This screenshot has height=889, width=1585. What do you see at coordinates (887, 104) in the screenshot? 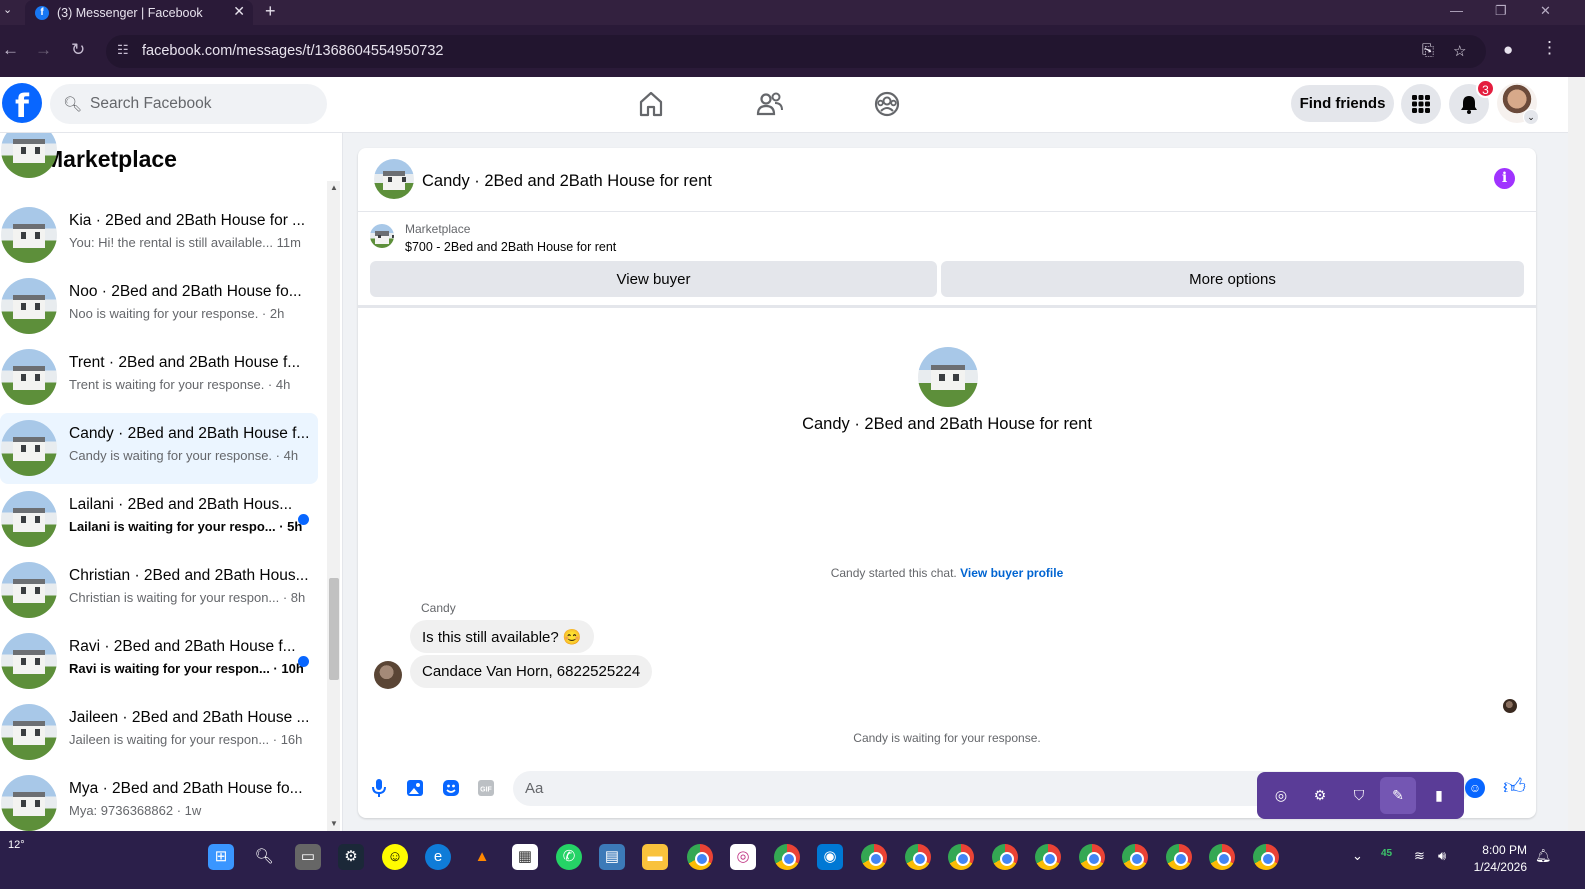
I see `groups-icon` at bounding box center [887, 104].